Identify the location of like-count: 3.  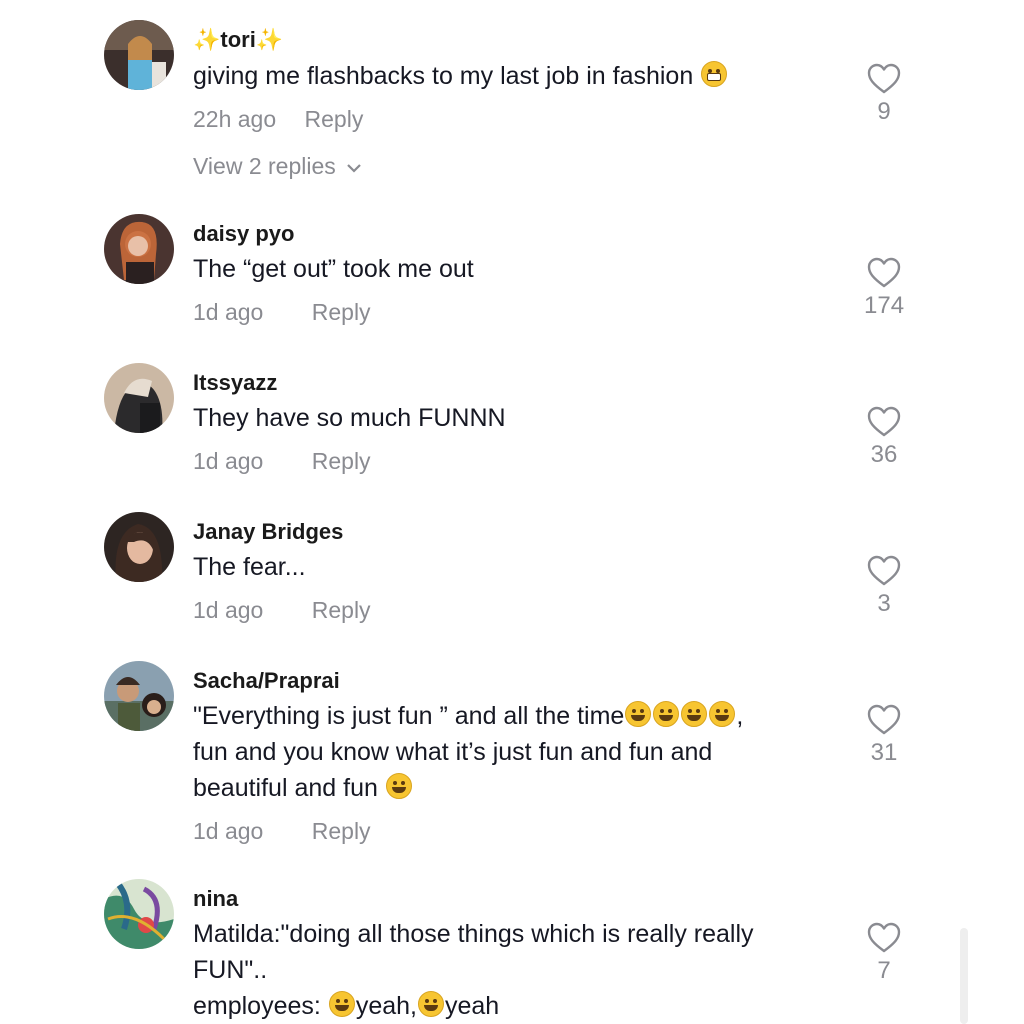
(884, 603).